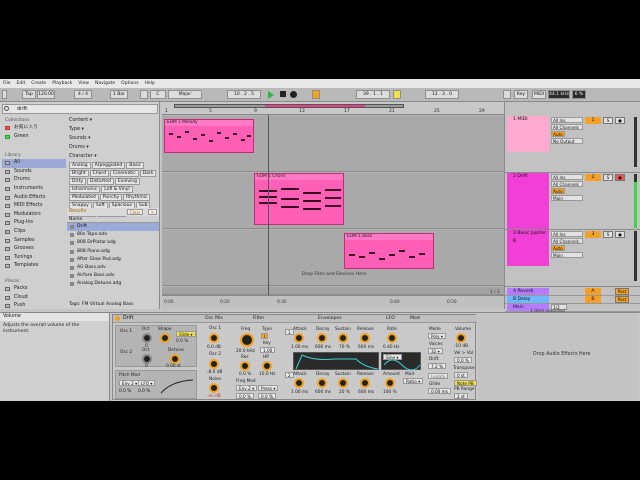 This screenshot has height=480, width=640. Describe the element at coordinates (34, 249) in the screenshot. I see `library-grooves: Grooves` at that location.